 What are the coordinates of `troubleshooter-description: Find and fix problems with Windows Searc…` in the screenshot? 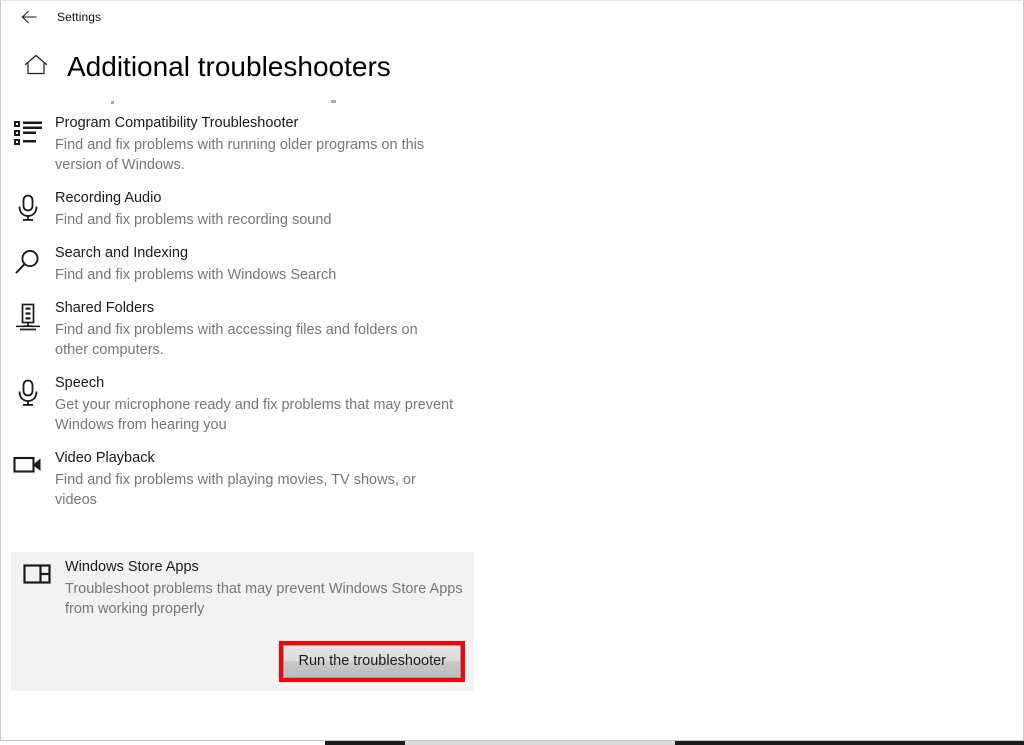 It's located at (196, 275).